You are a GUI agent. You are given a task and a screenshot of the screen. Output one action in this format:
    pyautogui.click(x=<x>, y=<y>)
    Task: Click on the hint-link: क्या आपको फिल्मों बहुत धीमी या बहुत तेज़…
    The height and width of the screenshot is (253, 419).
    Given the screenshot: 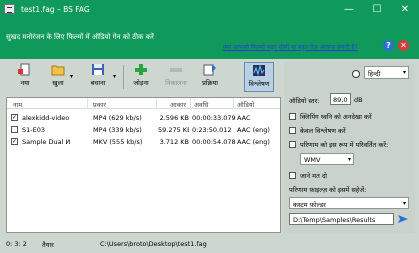 What is the action you would take?
    pyautogui.click(x=290, y=47)
    